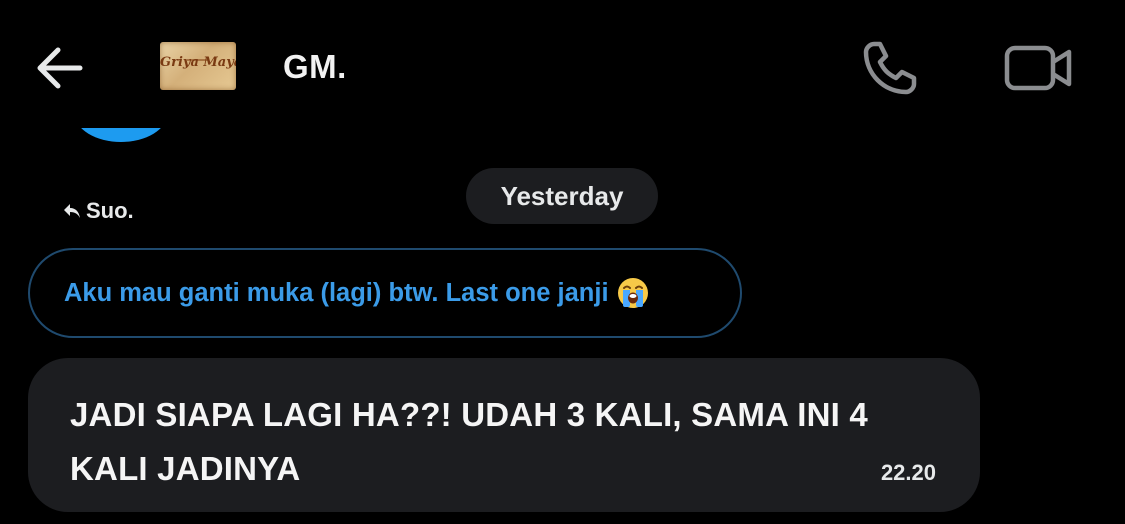 The width and height of the screenshot is (1125, 524). What do you see at coordinates (562, 196) in the screenshot?
I see `date-separator: Yesterday` at bounding box center [562, 196].